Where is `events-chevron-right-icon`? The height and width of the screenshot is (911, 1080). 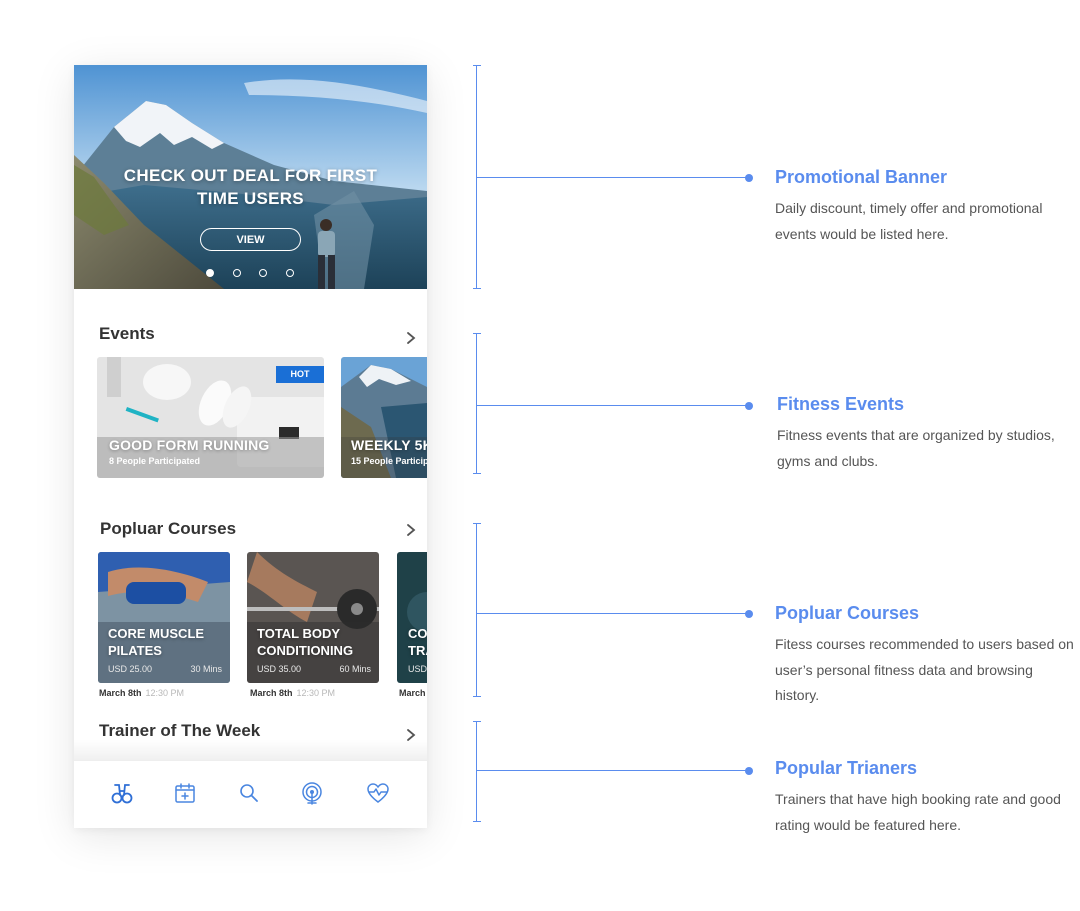
events-chevron-right-icon is located at coordinates (411, 338).